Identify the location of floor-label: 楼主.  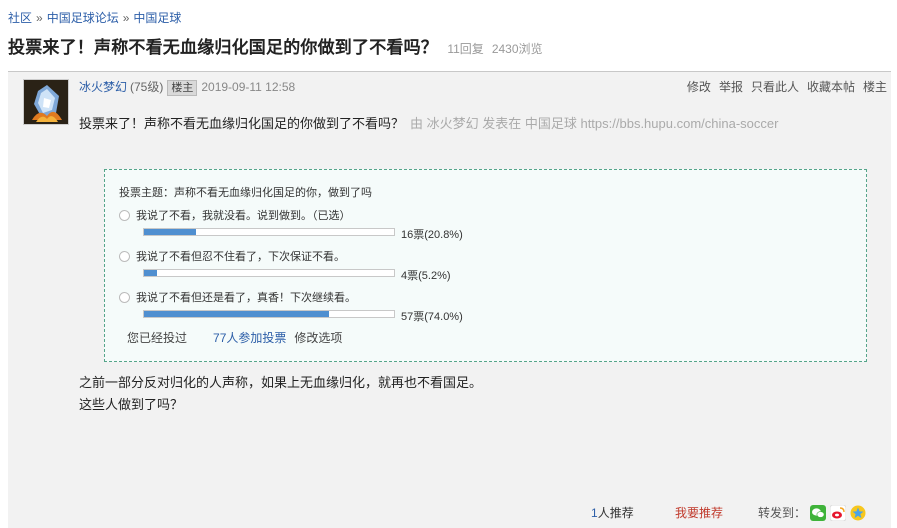
(874, 87).